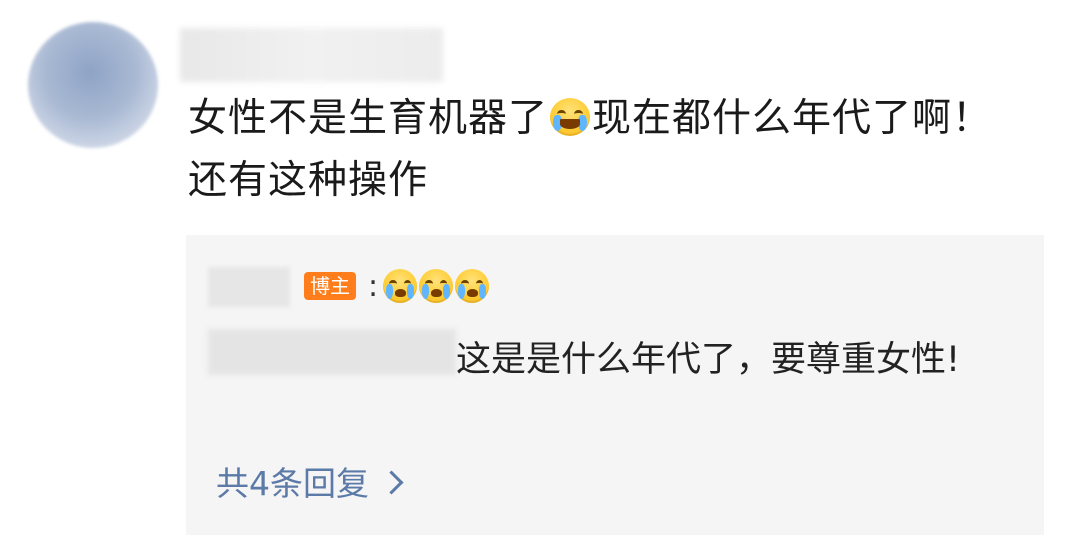  Describe the element at coordinates (292, 483) in the screenshot. I see `more-replies-label: 共4条回复` at that location.